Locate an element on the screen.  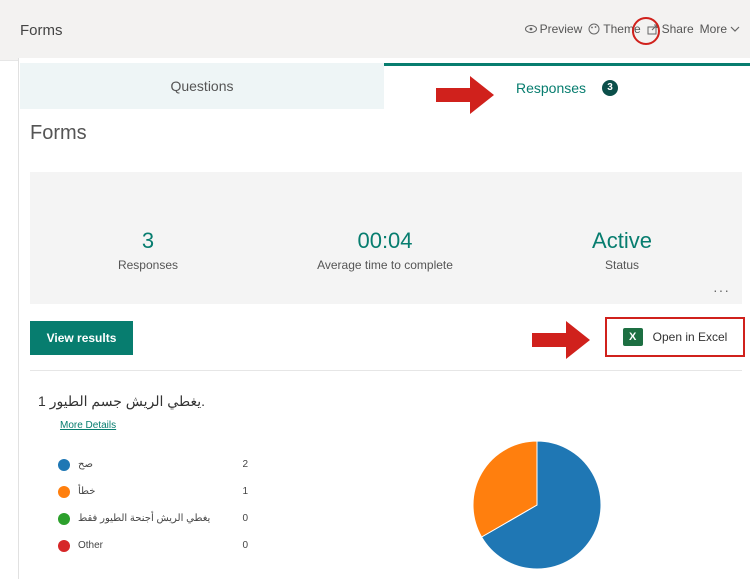
stat-status: Active Status is located at coordinates (622, 250).